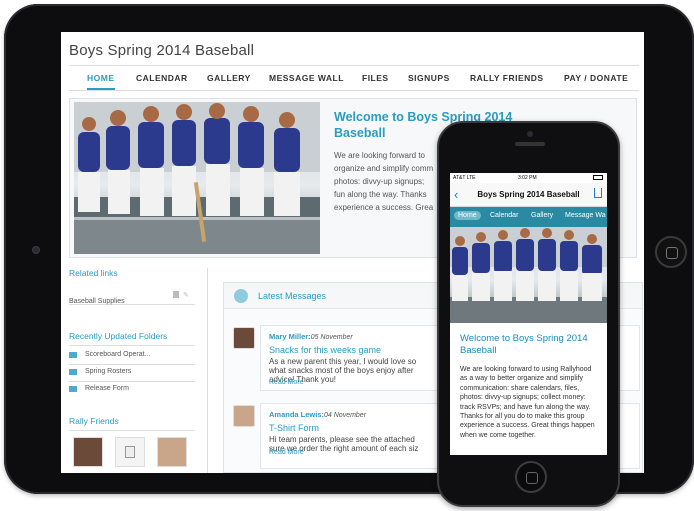  Describe the element at coordinates (467, 215) in the screenshot. I see `phone-tab-home: Home` at that location.